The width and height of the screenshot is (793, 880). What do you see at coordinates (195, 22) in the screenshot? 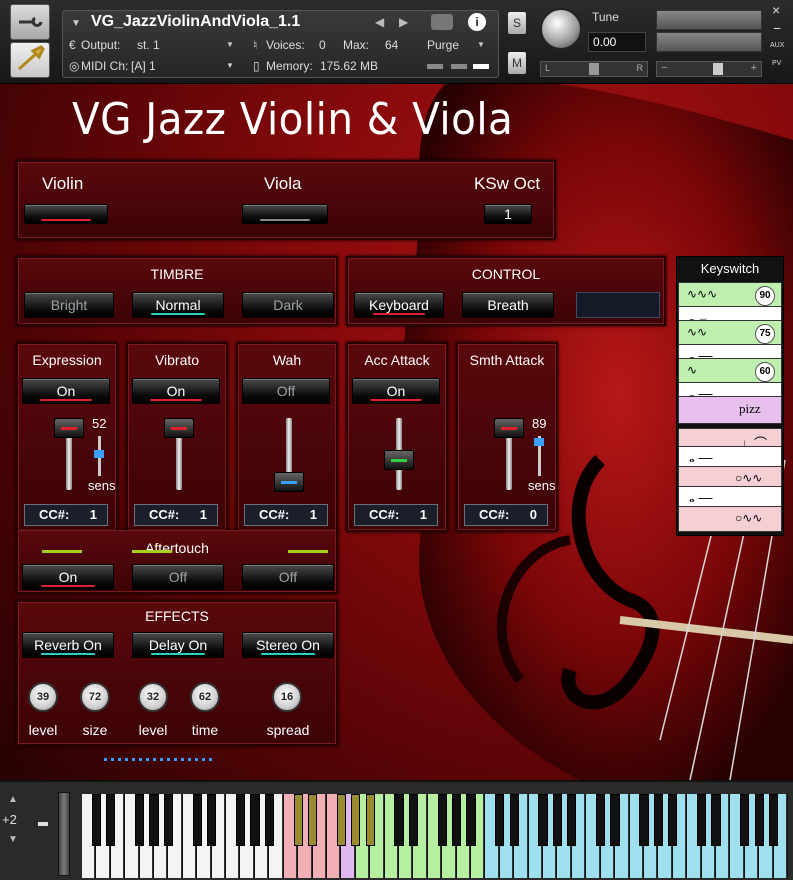
I see `instrument-name: VG_JazzViolinAndViola_1.1` at bounding box center [195, 22].